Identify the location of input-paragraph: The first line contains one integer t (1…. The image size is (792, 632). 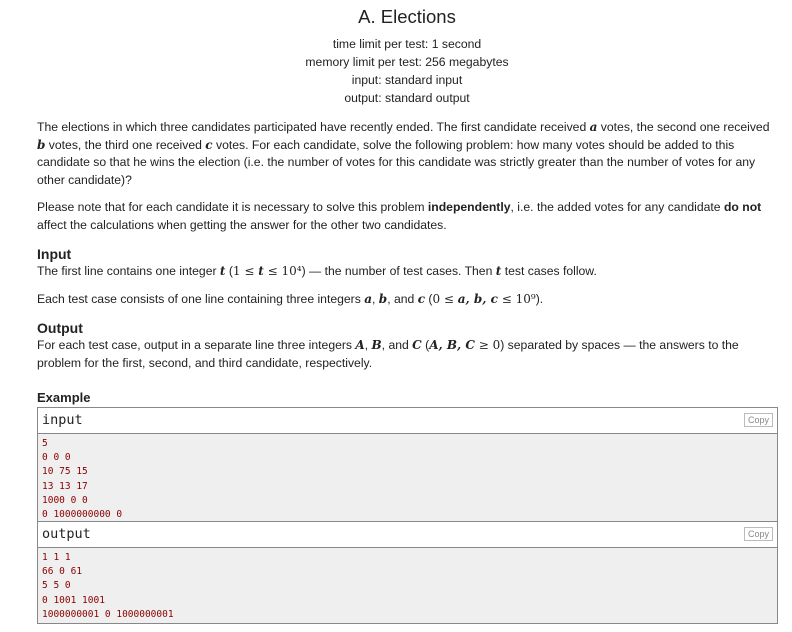
(407, 272).